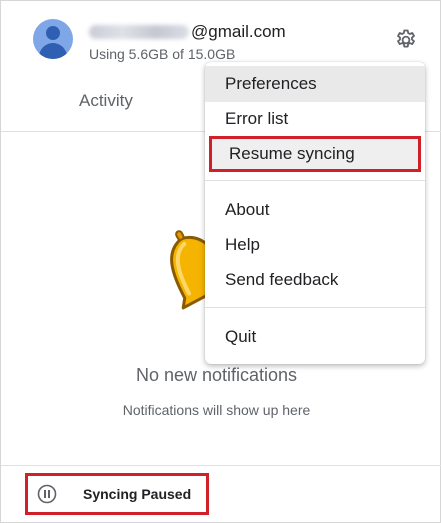  What do you see at coordinates (216, 375) in the screenshot?
I see `empty-state-title: No new notifications` at bounding box center [216, 375].